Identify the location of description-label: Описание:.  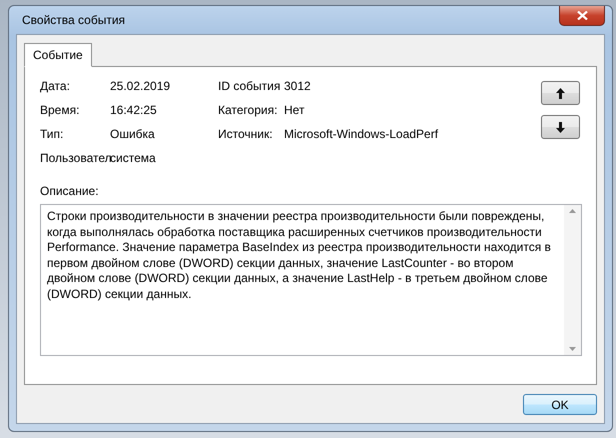
(70, 191).